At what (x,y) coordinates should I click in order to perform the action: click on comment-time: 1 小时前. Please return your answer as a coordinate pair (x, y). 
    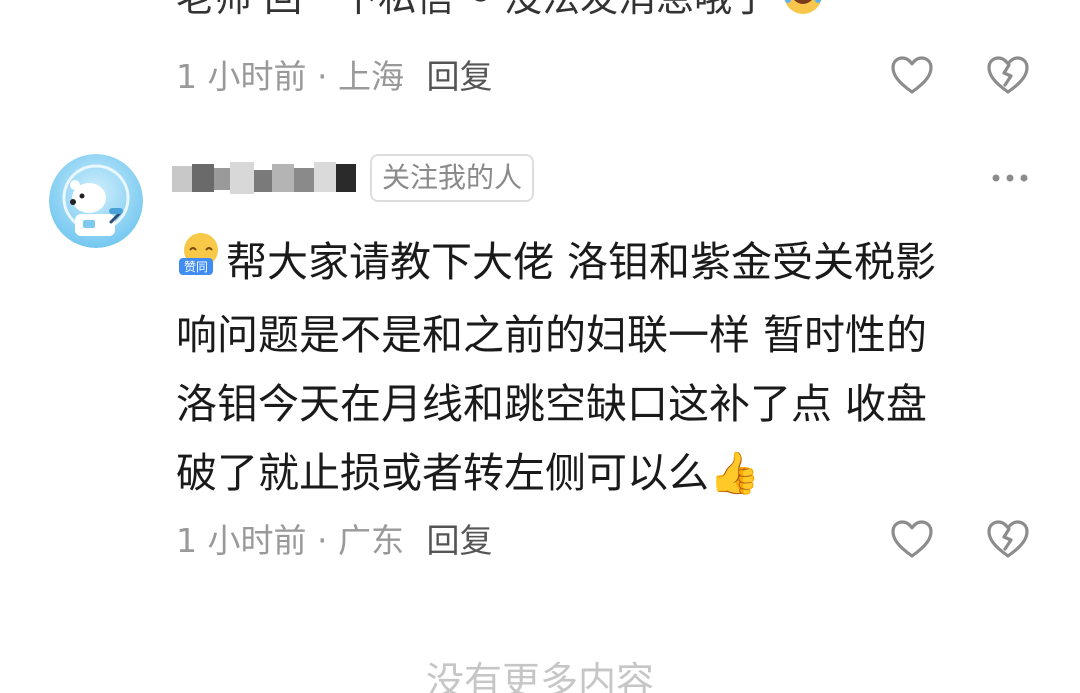
    Looking at the image, I should click on (241, 540).